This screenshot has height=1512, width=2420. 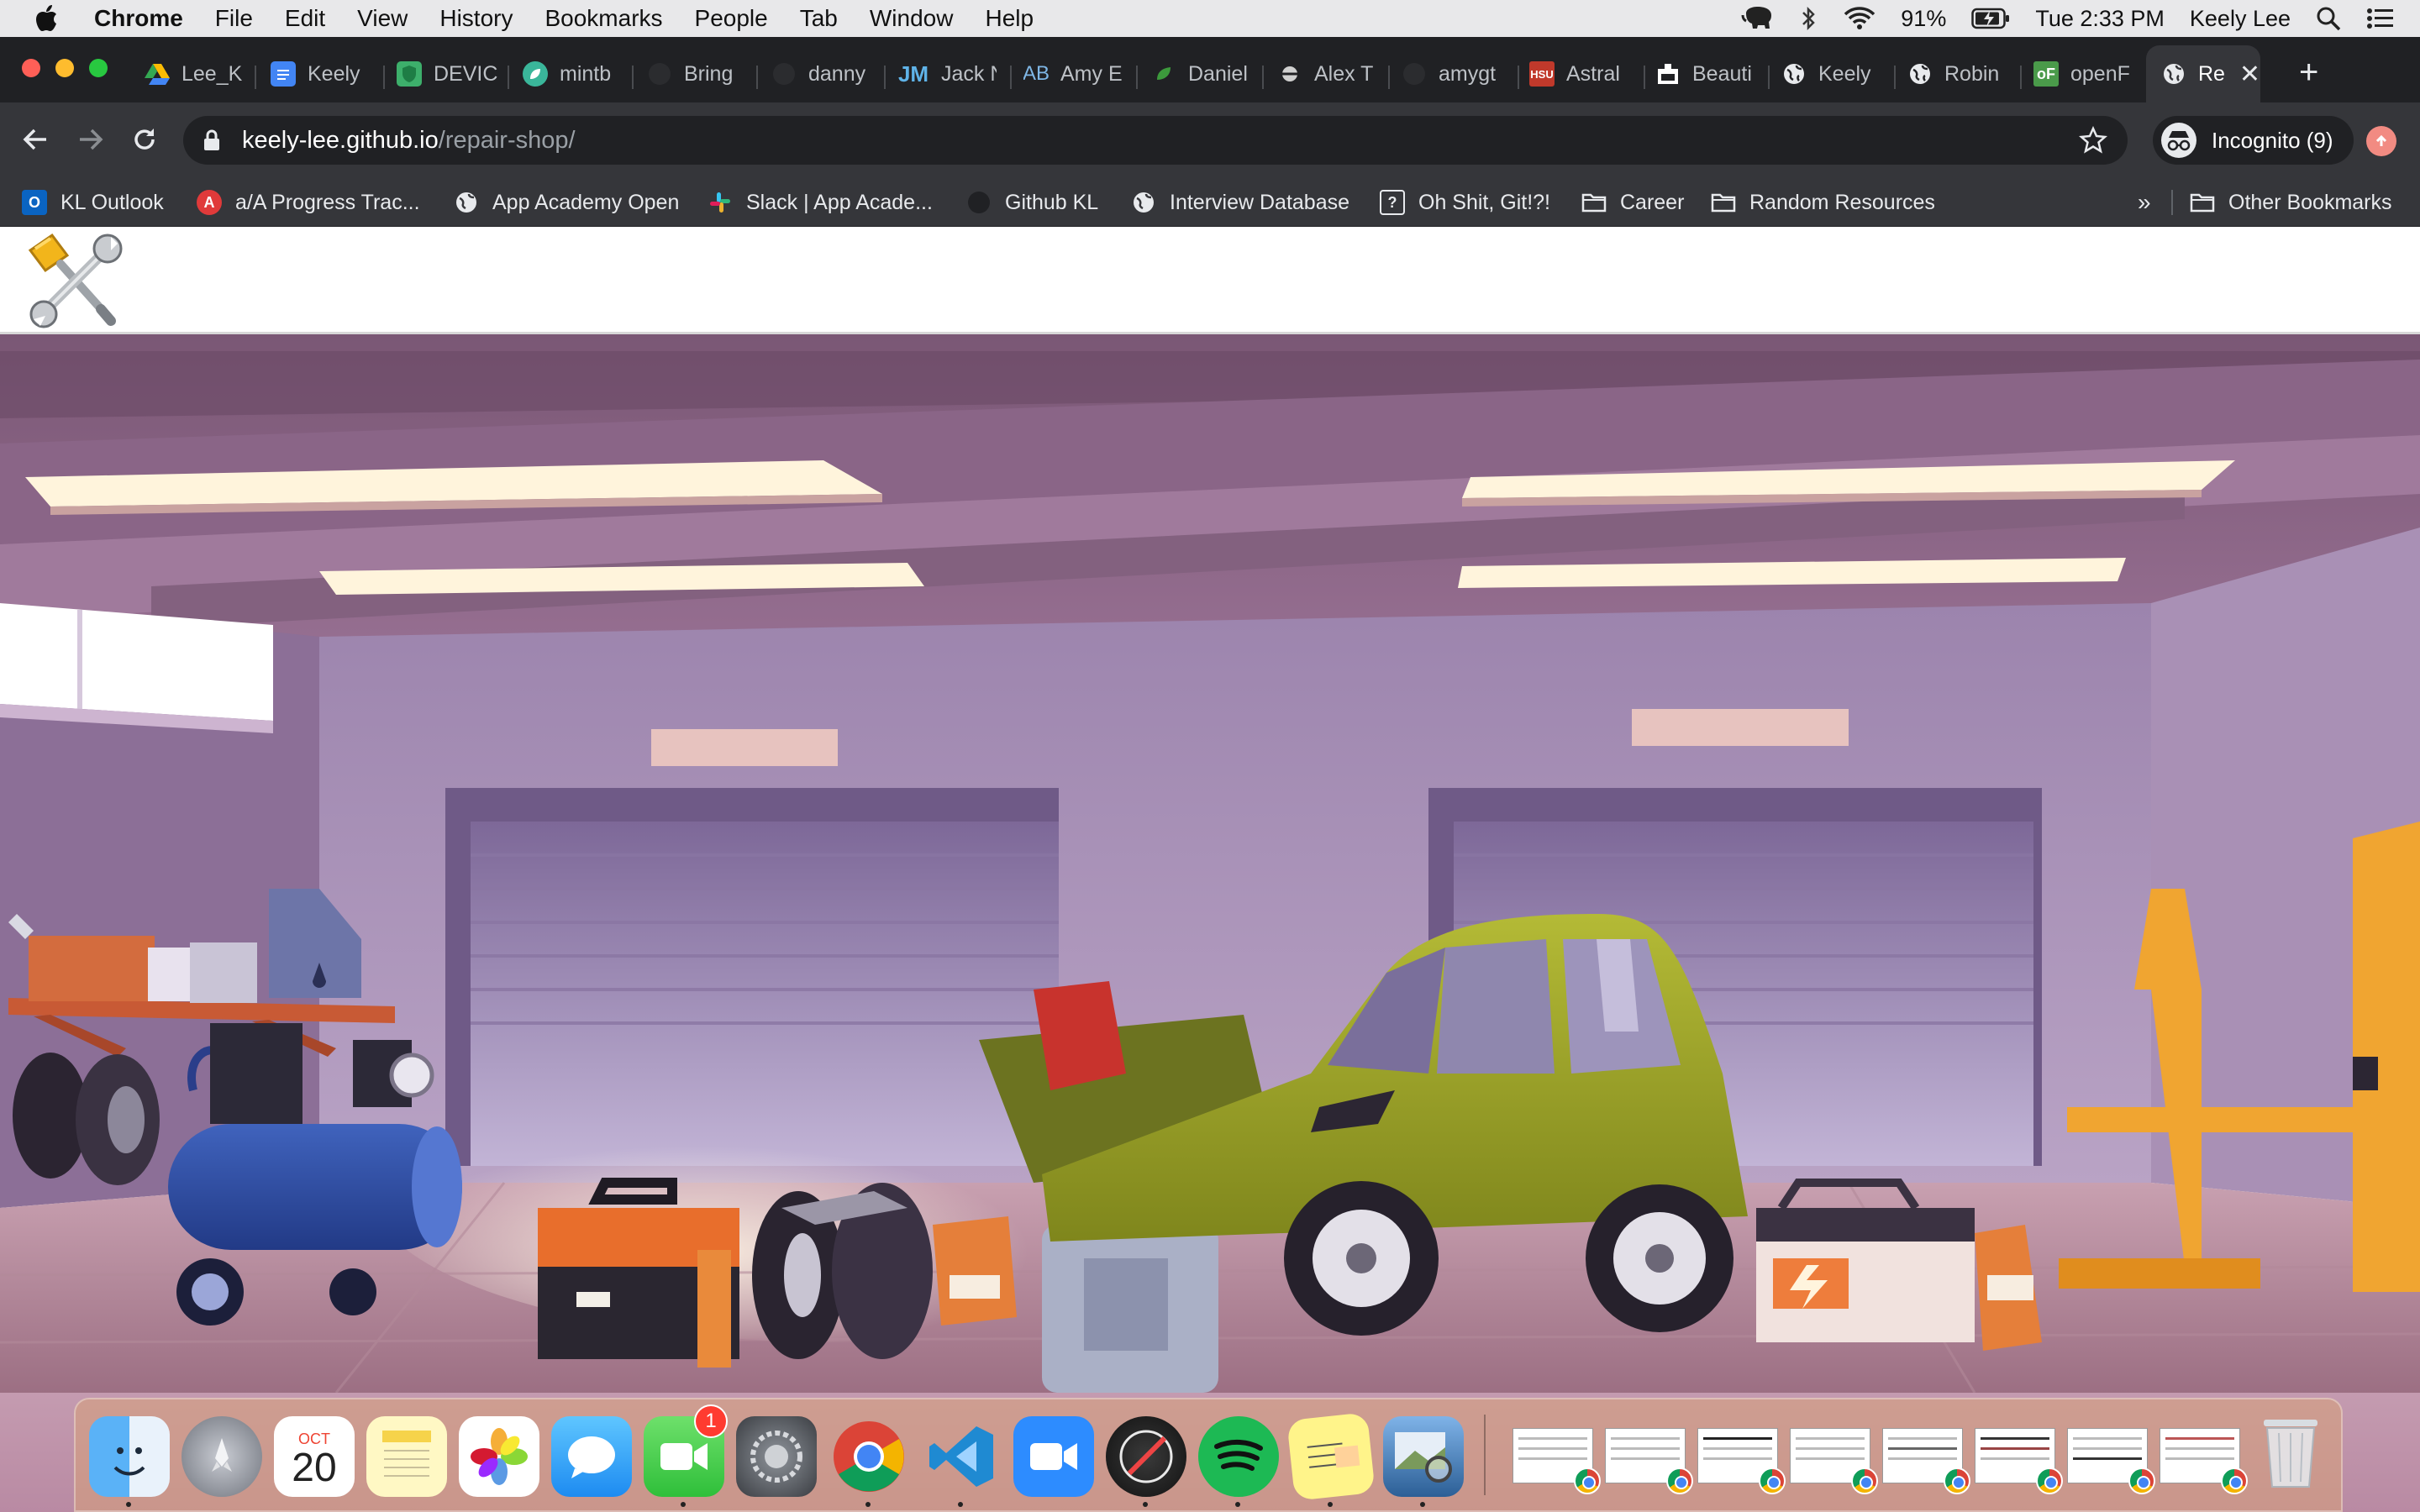 I want to click on bookmark-github-kl: Github KL, so click(x=1032, y=202).